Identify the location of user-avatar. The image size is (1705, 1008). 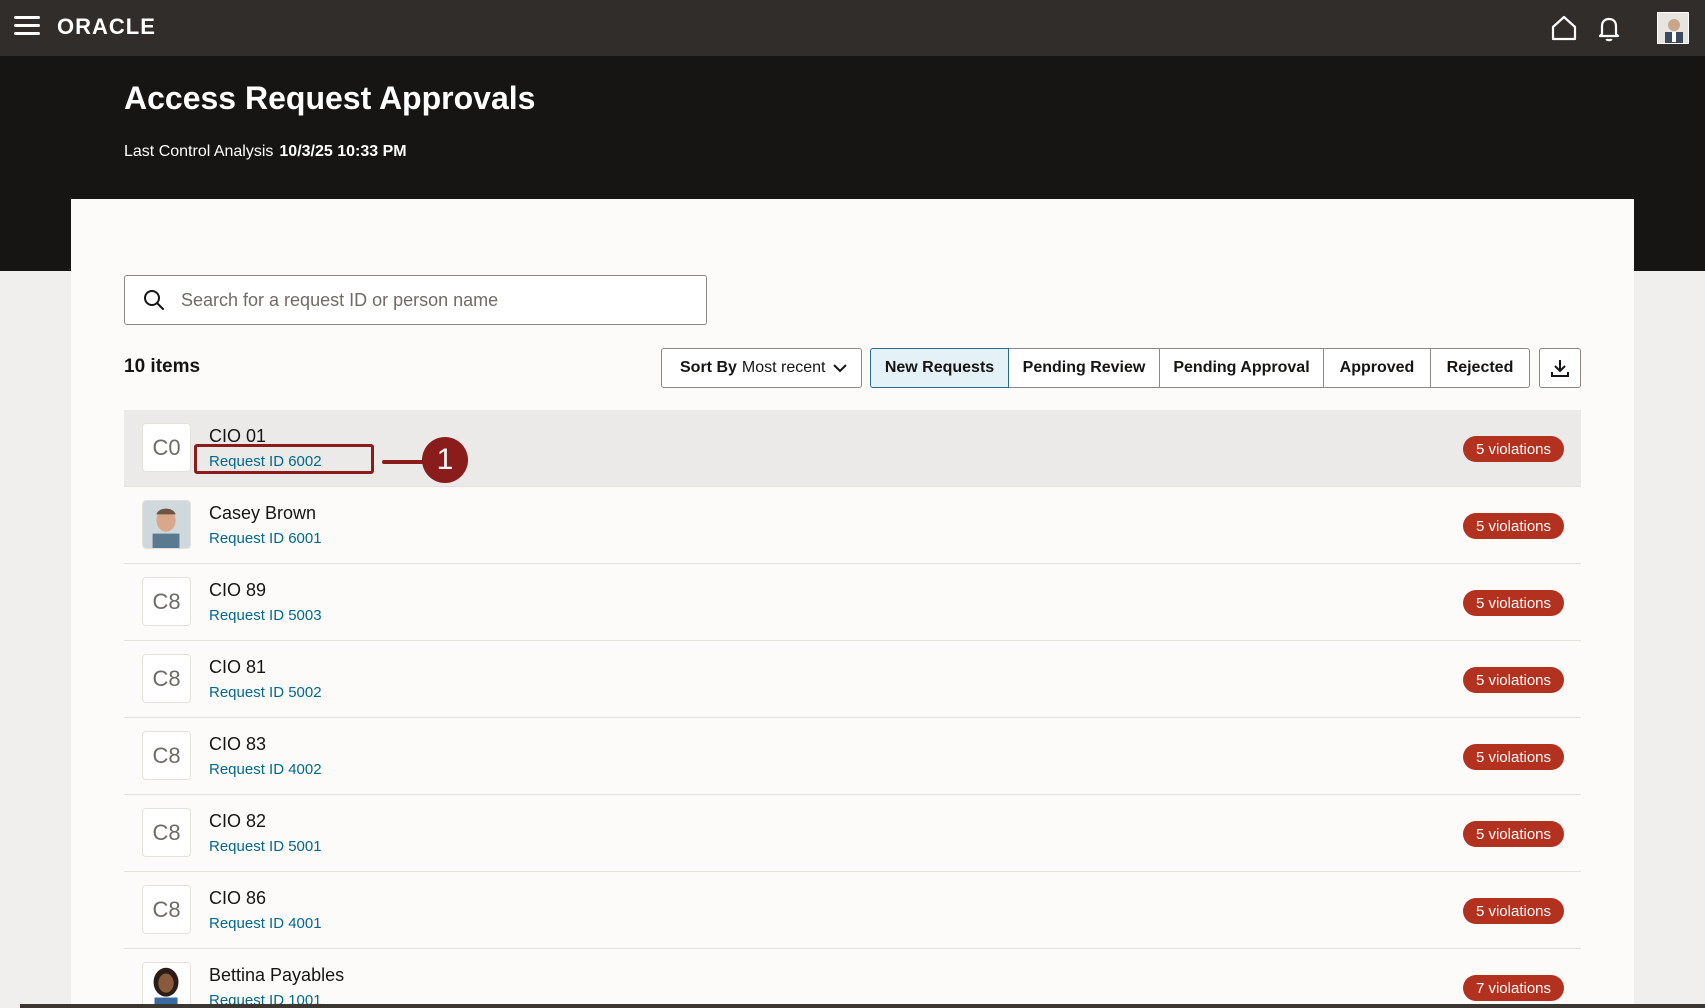
(1673, 28).